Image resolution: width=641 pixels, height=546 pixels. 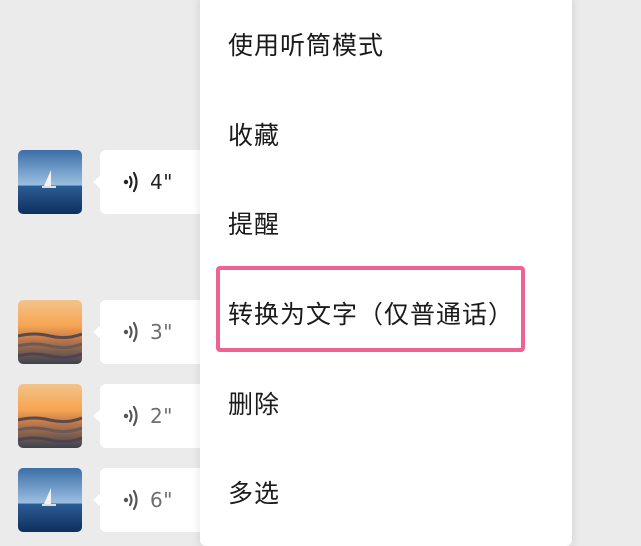 I want to click on menu-item-label: 收藏, so click(x=254, y=135).